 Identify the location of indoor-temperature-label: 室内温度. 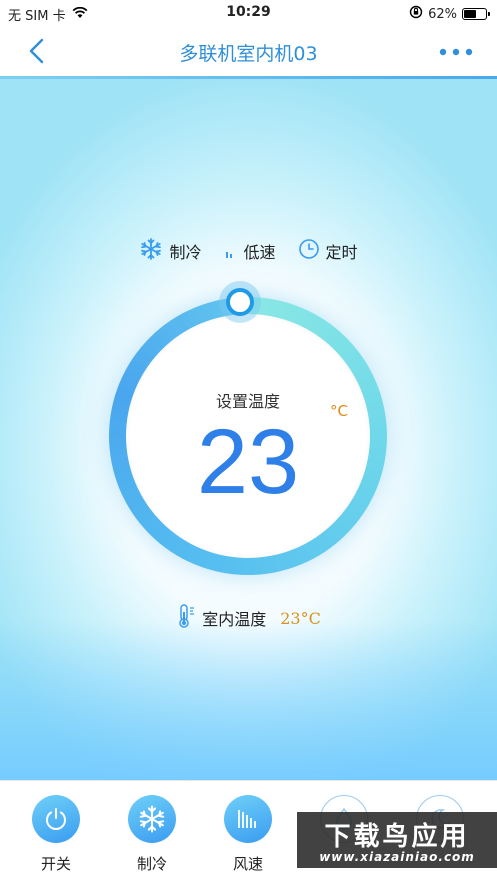
(234, 619).